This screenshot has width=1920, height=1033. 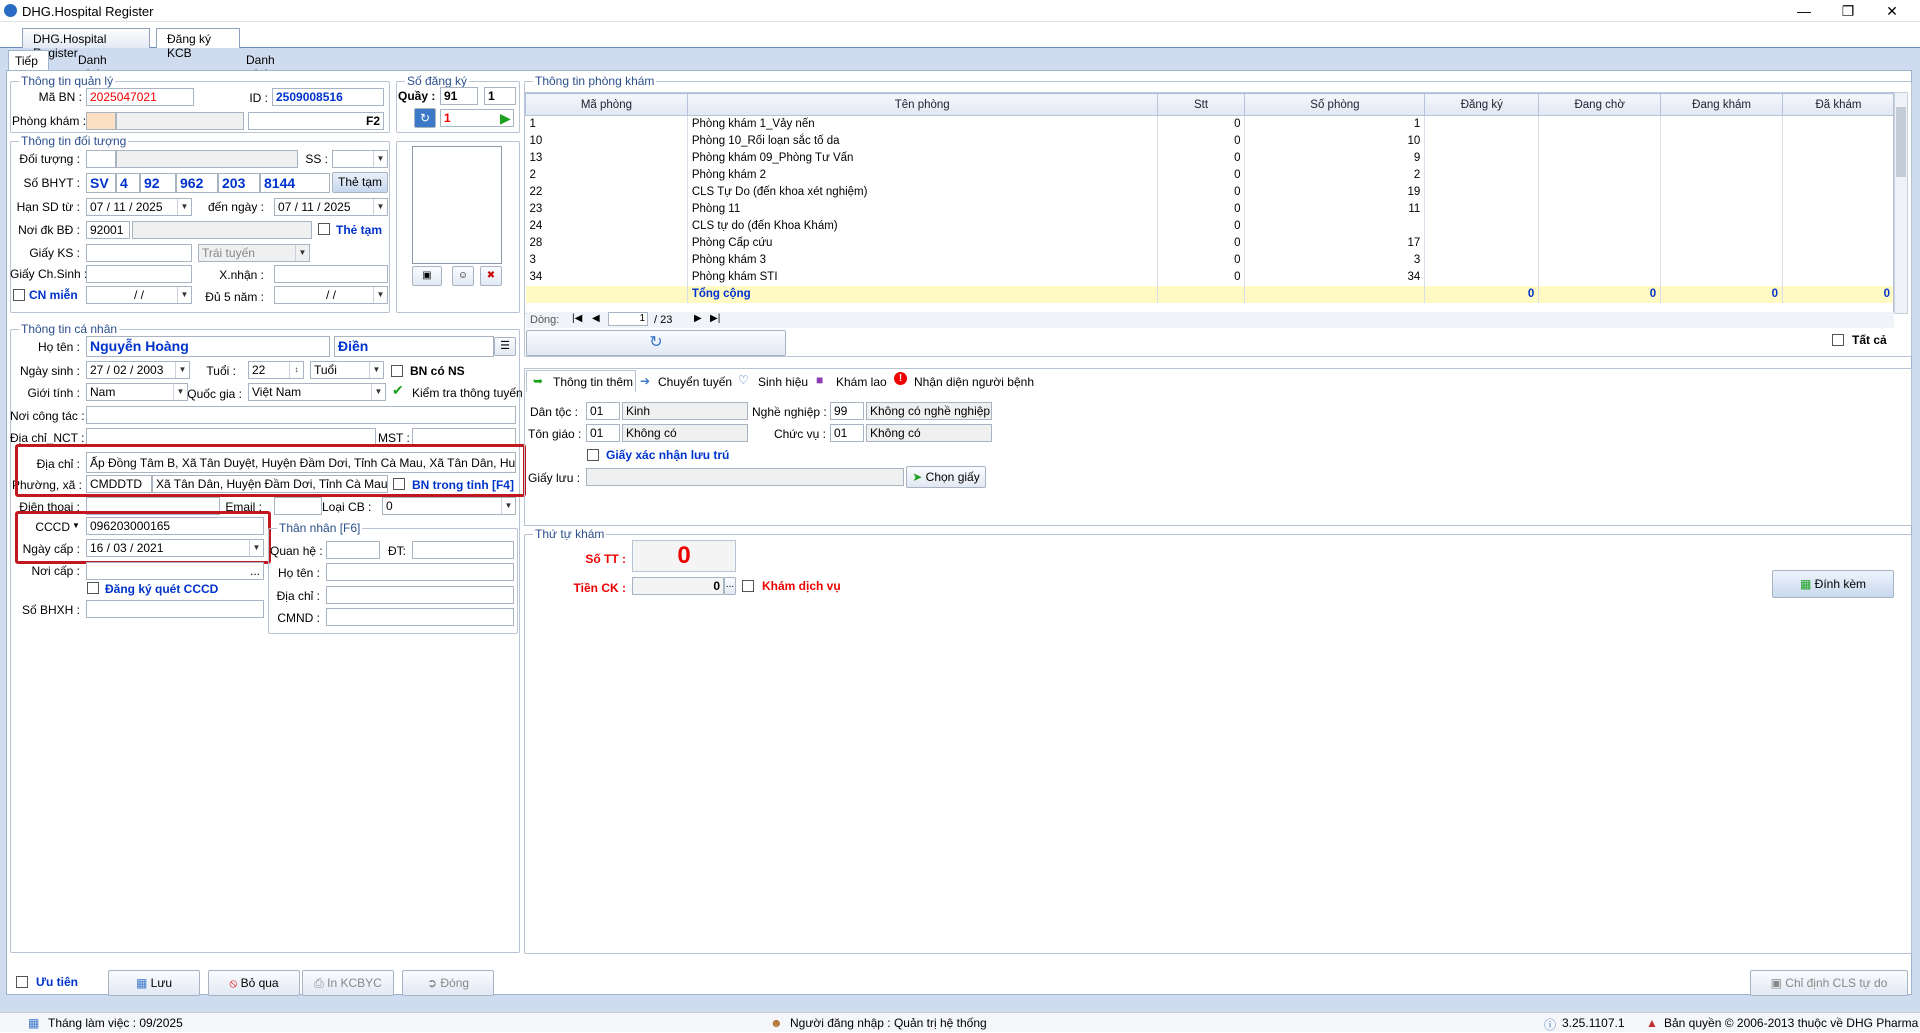 What do you see at coordinates (420, 595) in the screenshot?
I see `than-nhan-dia-chi-field` at bounding box center [420, 595].